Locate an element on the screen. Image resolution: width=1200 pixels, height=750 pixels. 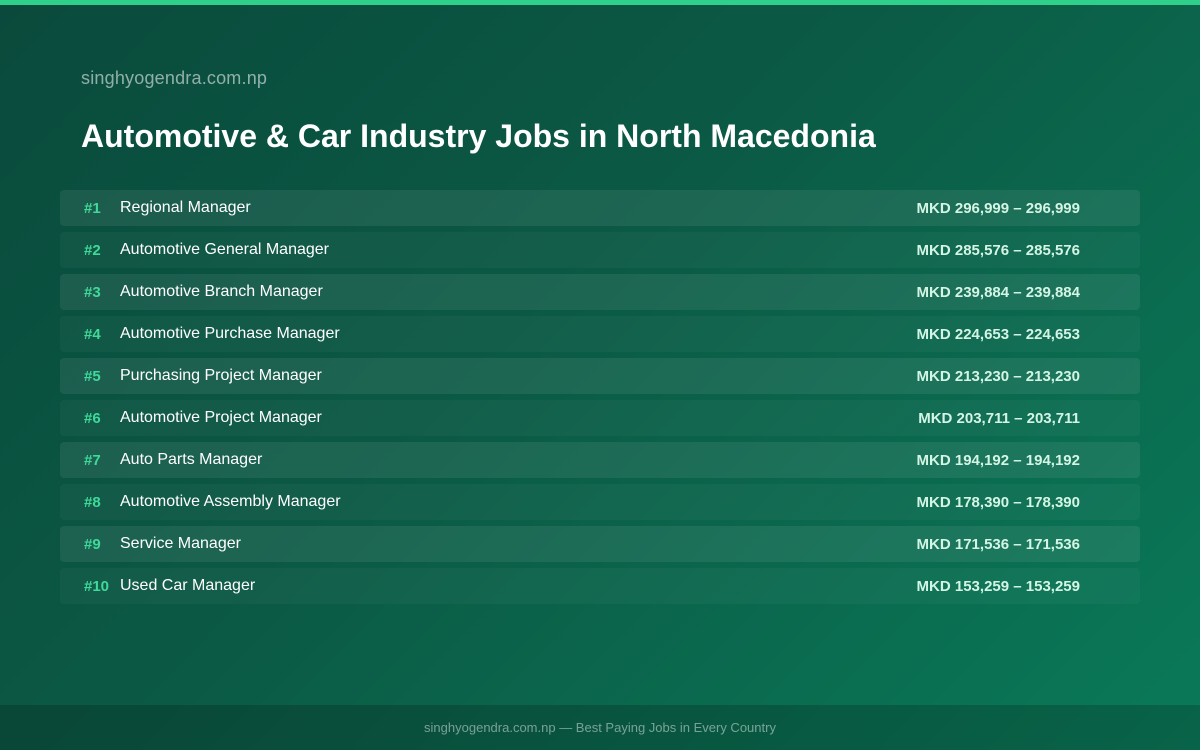
job-salary: MKD 171,536 – 171,536 is located at coordinates (998, 544).